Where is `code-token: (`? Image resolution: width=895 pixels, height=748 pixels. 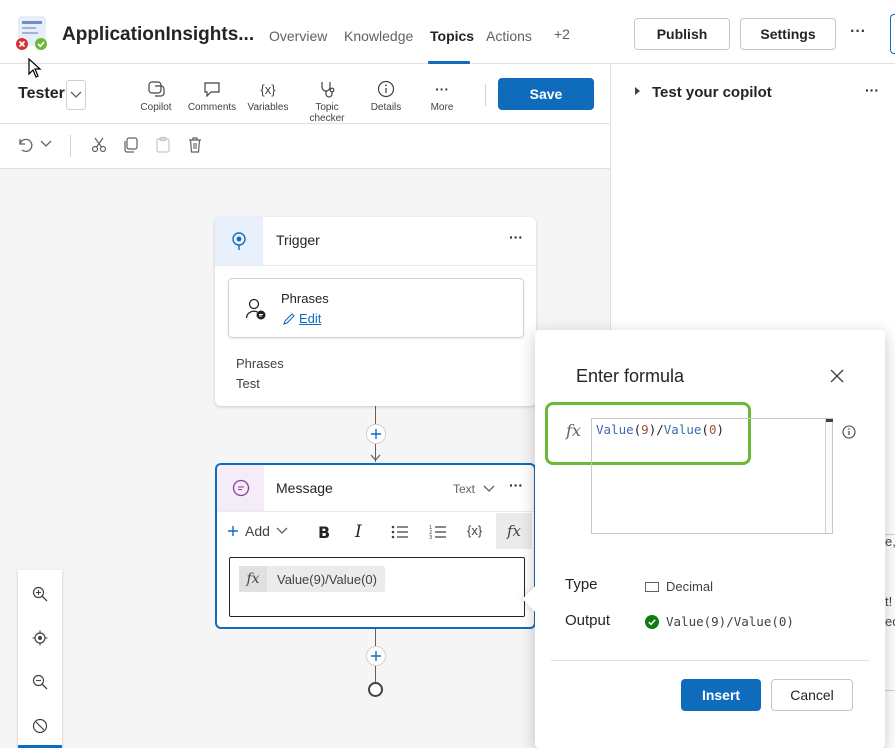
code-token: ( is located at coordinates (705, 429).